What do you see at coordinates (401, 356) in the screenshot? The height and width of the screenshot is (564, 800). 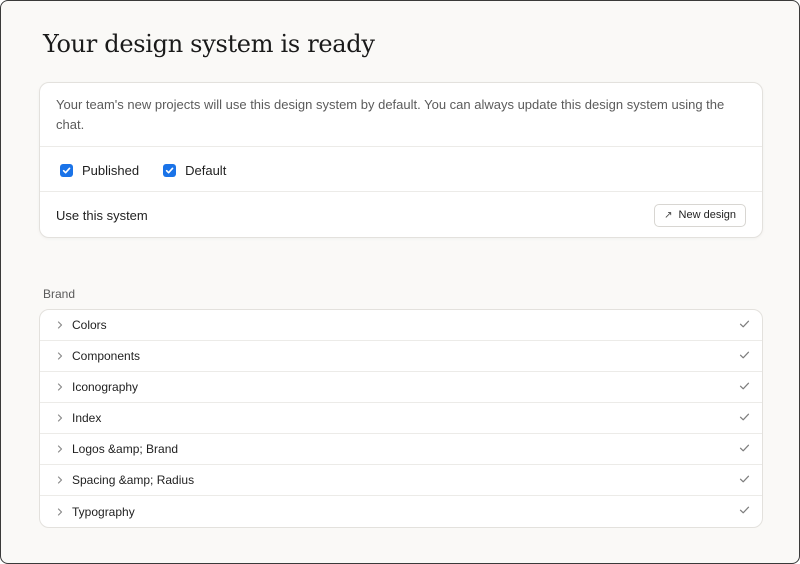 I see `list-item-components: Components` at bounding box center [401, 356].